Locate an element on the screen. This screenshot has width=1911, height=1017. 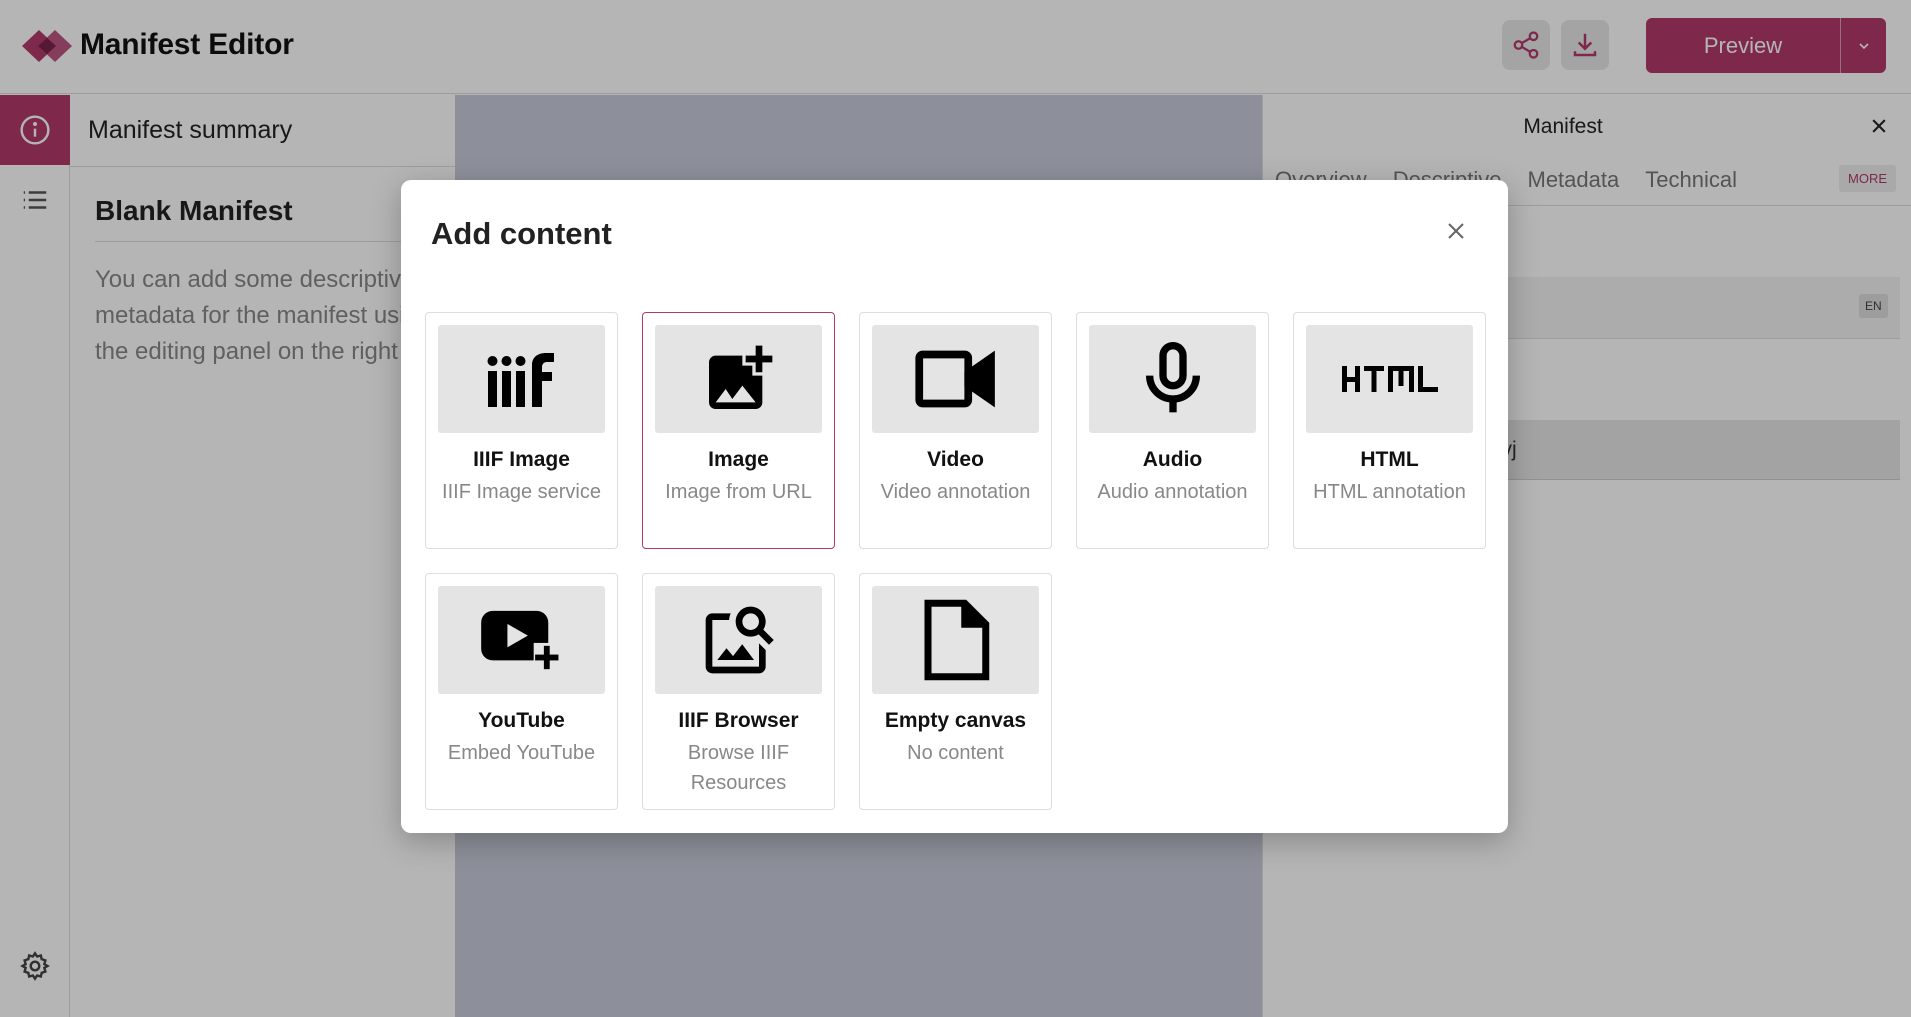
content-option-audio: Audio Audio annotation is located at coordinates (1172, 430).